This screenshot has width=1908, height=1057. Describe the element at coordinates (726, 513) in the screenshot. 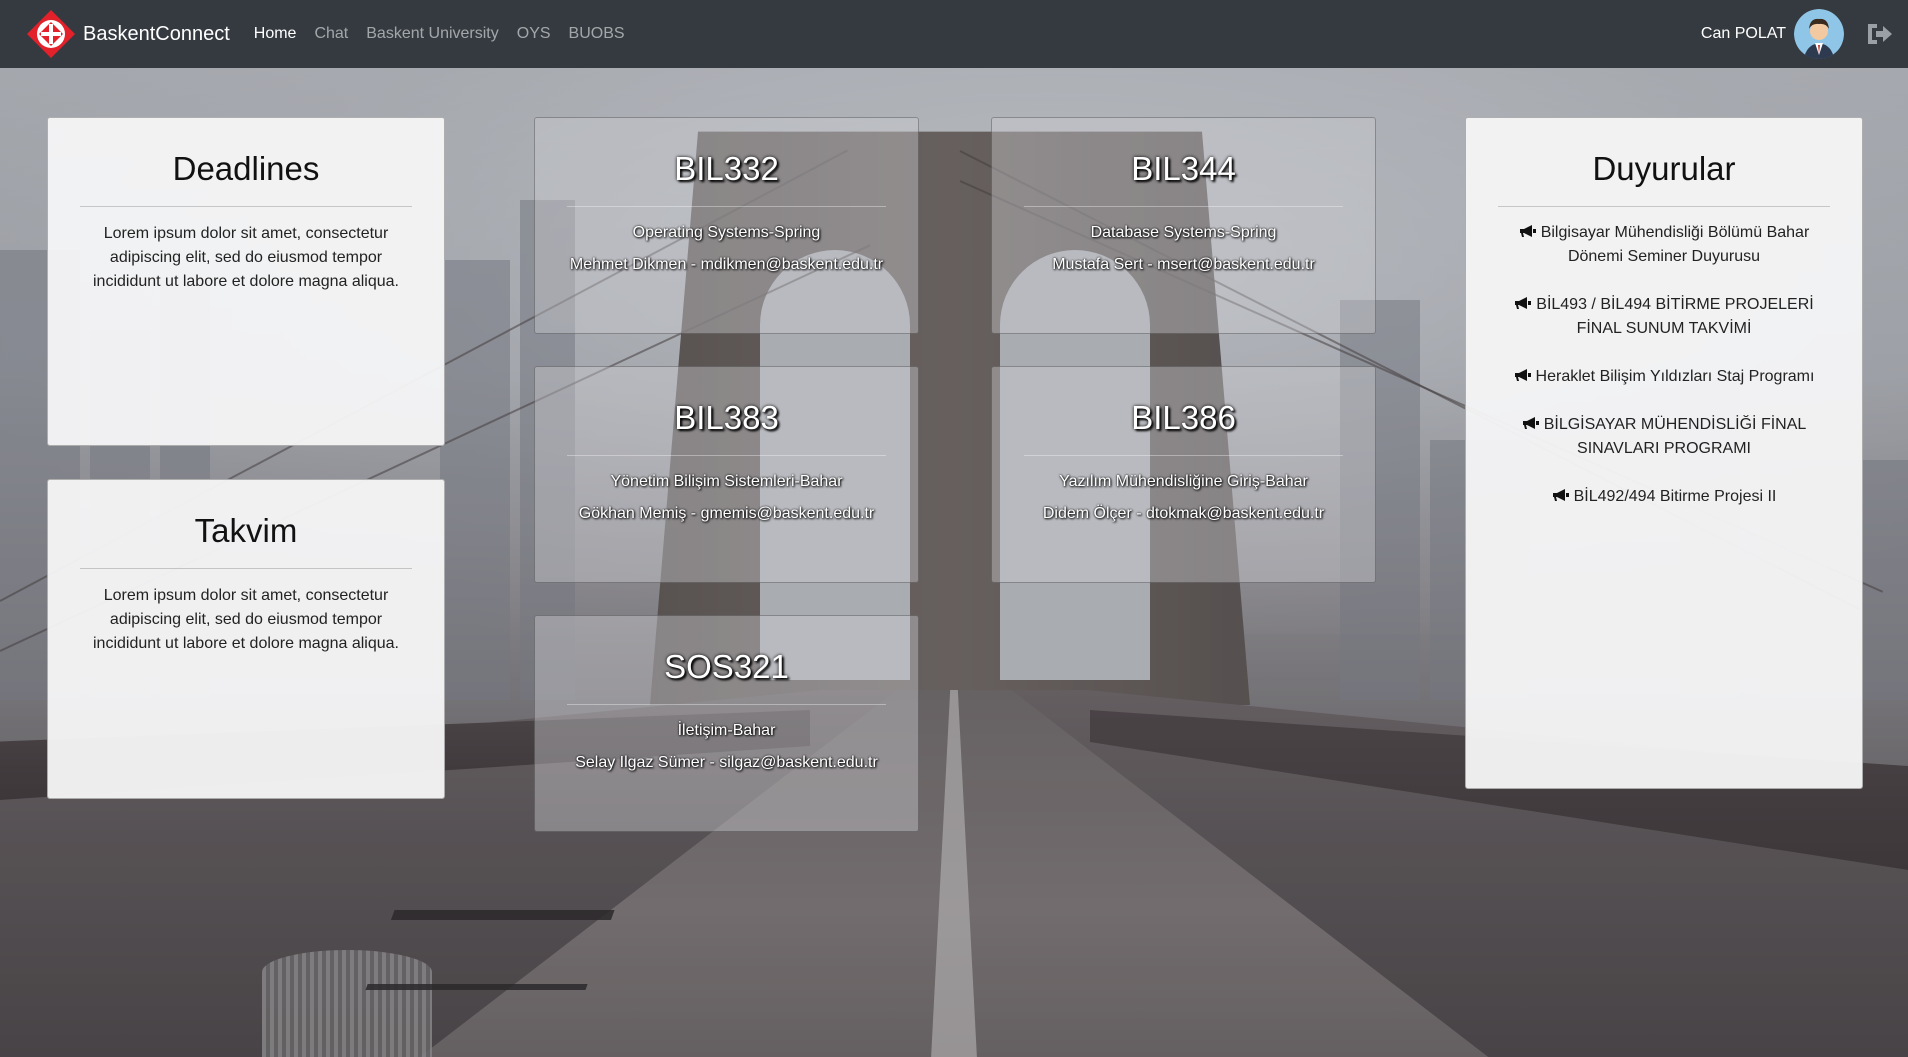

I see `course-instructor: Gökhan Memiş - gmemis@baskent.edu.tr` at that location.